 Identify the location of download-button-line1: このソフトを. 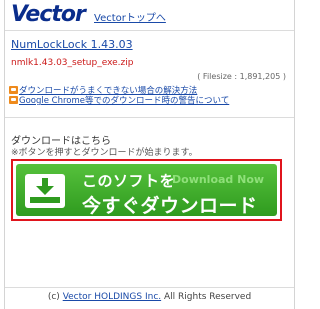
(129, 181).